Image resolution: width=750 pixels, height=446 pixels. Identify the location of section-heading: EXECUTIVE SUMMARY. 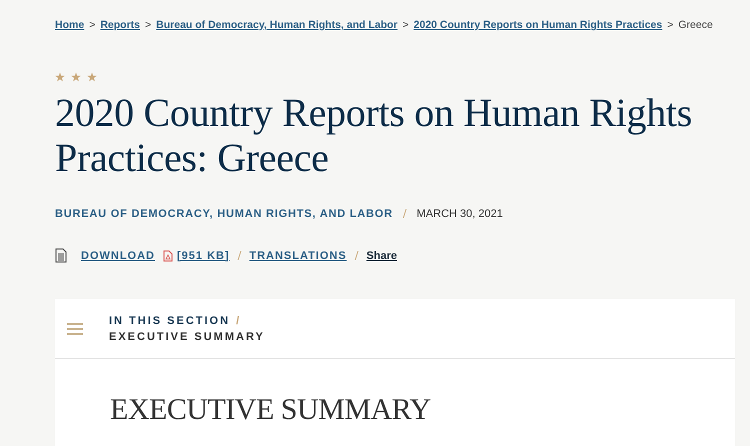
(271, 410).